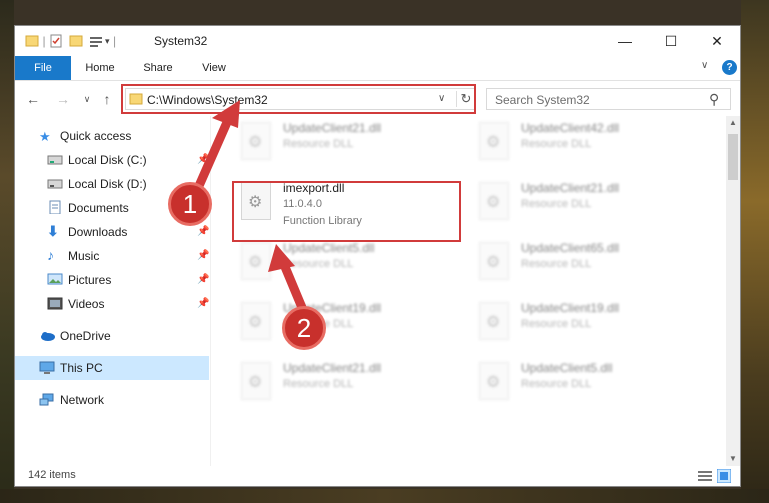 This screenshot has width=769, height=503. I want to click on sidebar-item-network: Network, so click(112, 400).